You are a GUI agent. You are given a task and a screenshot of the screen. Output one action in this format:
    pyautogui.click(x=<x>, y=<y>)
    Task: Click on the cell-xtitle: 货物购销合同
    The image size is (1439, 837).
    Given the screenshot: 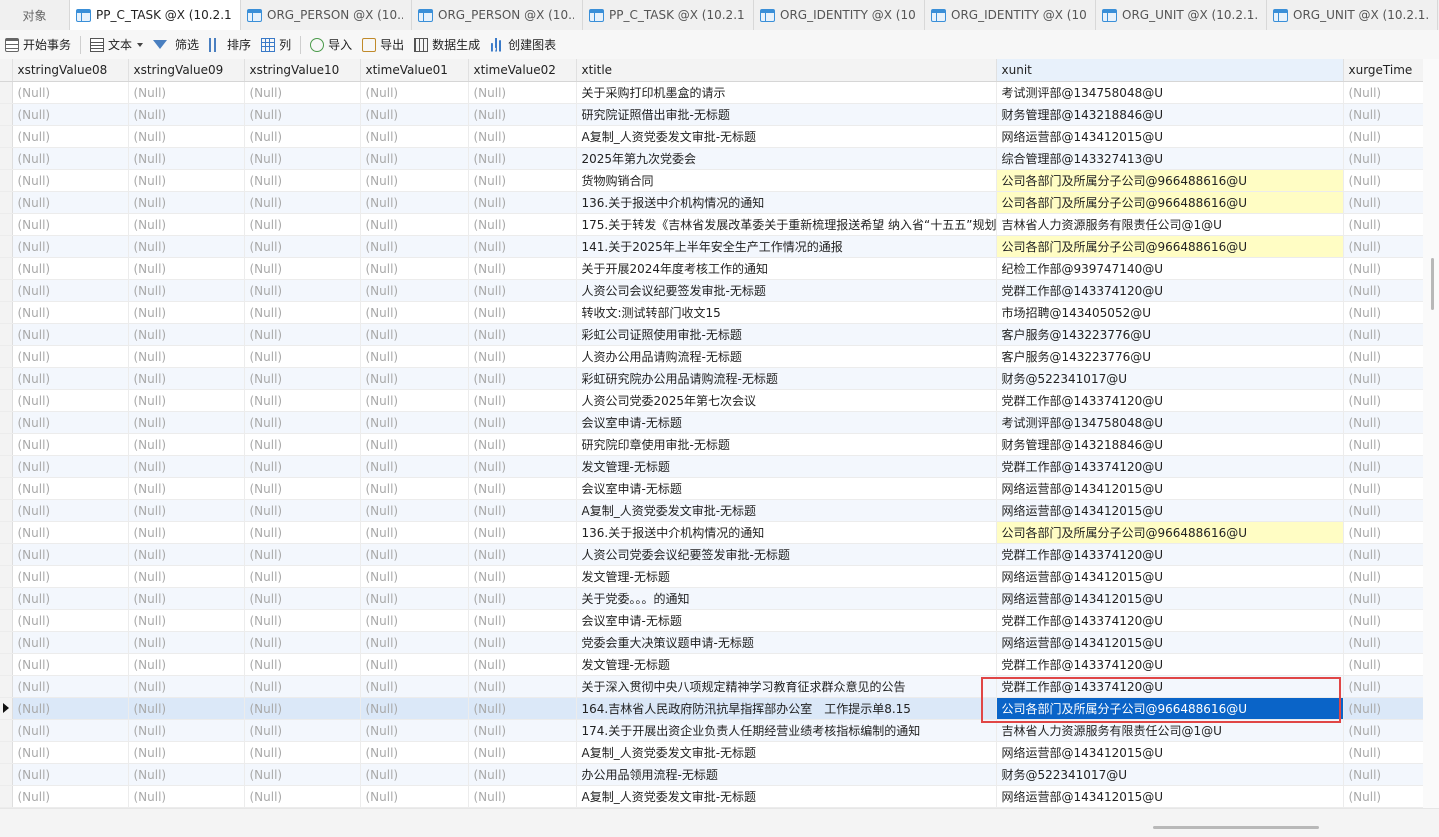 What is the action you would take?
    pyautogui.click(x=786, y=180)
    